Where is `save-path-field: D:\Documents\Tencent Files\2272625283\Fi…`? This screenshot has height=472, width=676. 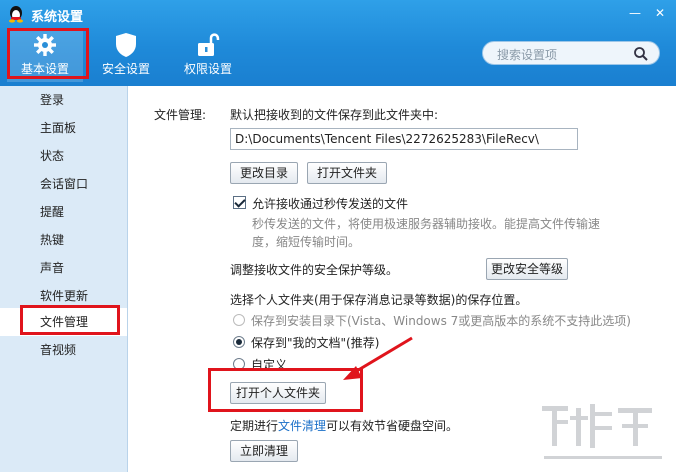
save-path-field: D:\Documents\Tencent Files\2272625283\Fi… is located at coordinates (404, 139).